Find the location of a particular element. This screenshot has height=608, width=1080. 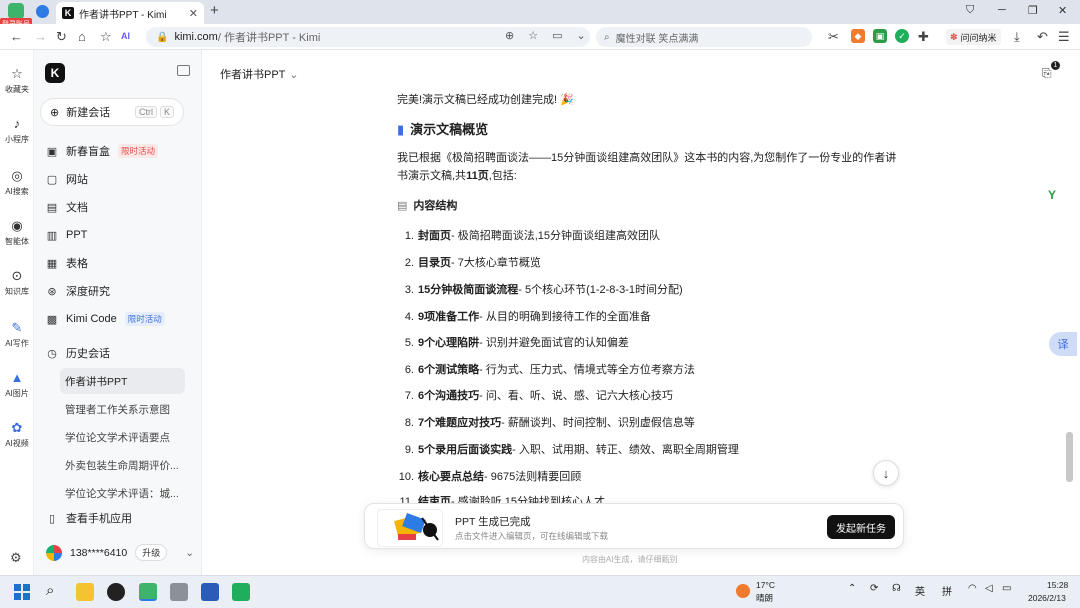

sidebar-item-table: ▦ 表格 is located at coordinates (67, 263).